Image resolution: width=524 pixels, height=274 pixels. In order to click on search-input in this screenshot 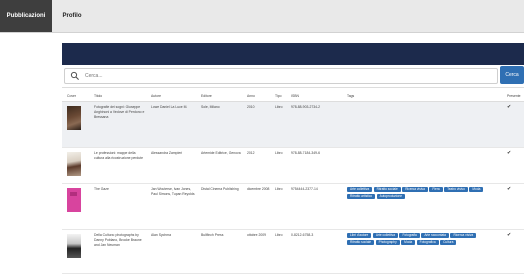, I will do `click(285, 75)`.